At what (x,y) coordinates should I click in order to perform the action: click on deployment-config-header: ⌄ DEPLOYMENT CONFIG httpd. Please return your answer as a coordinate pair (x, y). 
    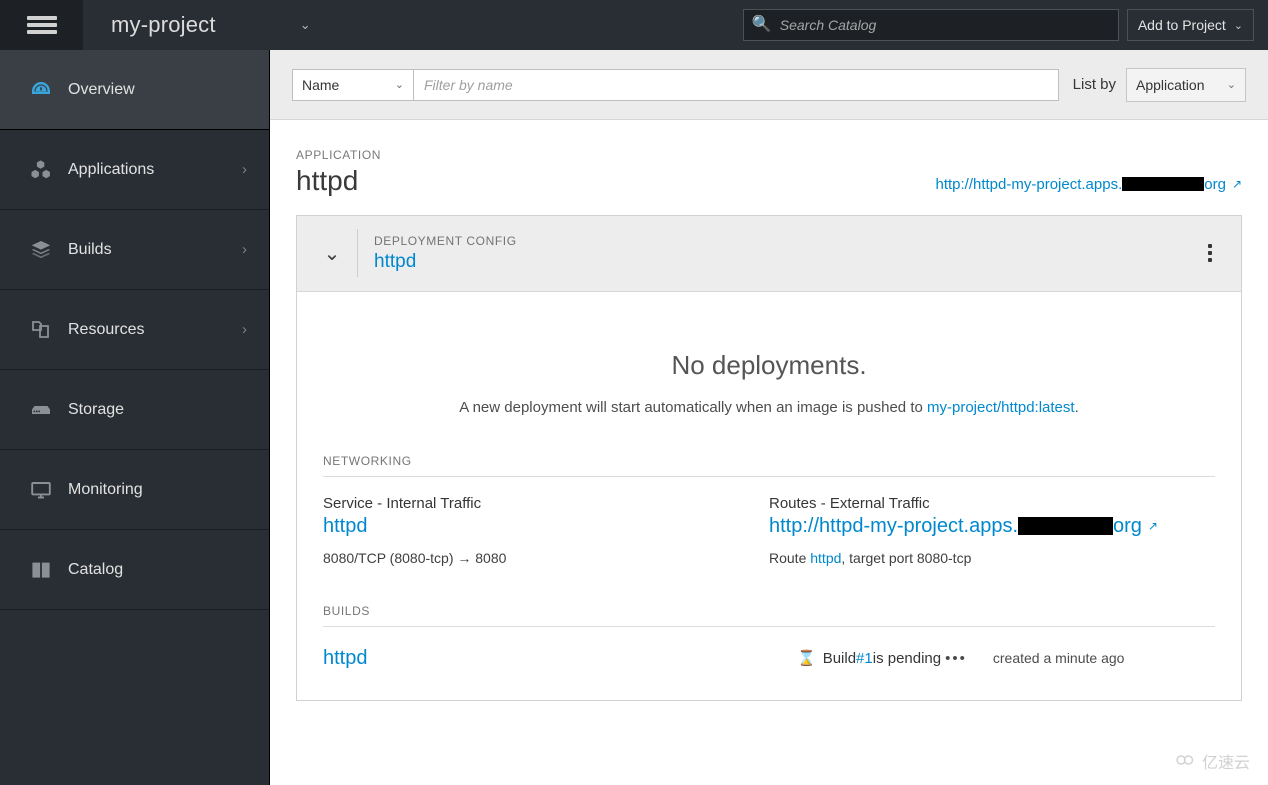
    Looking at the image, I should click on (769, 253).